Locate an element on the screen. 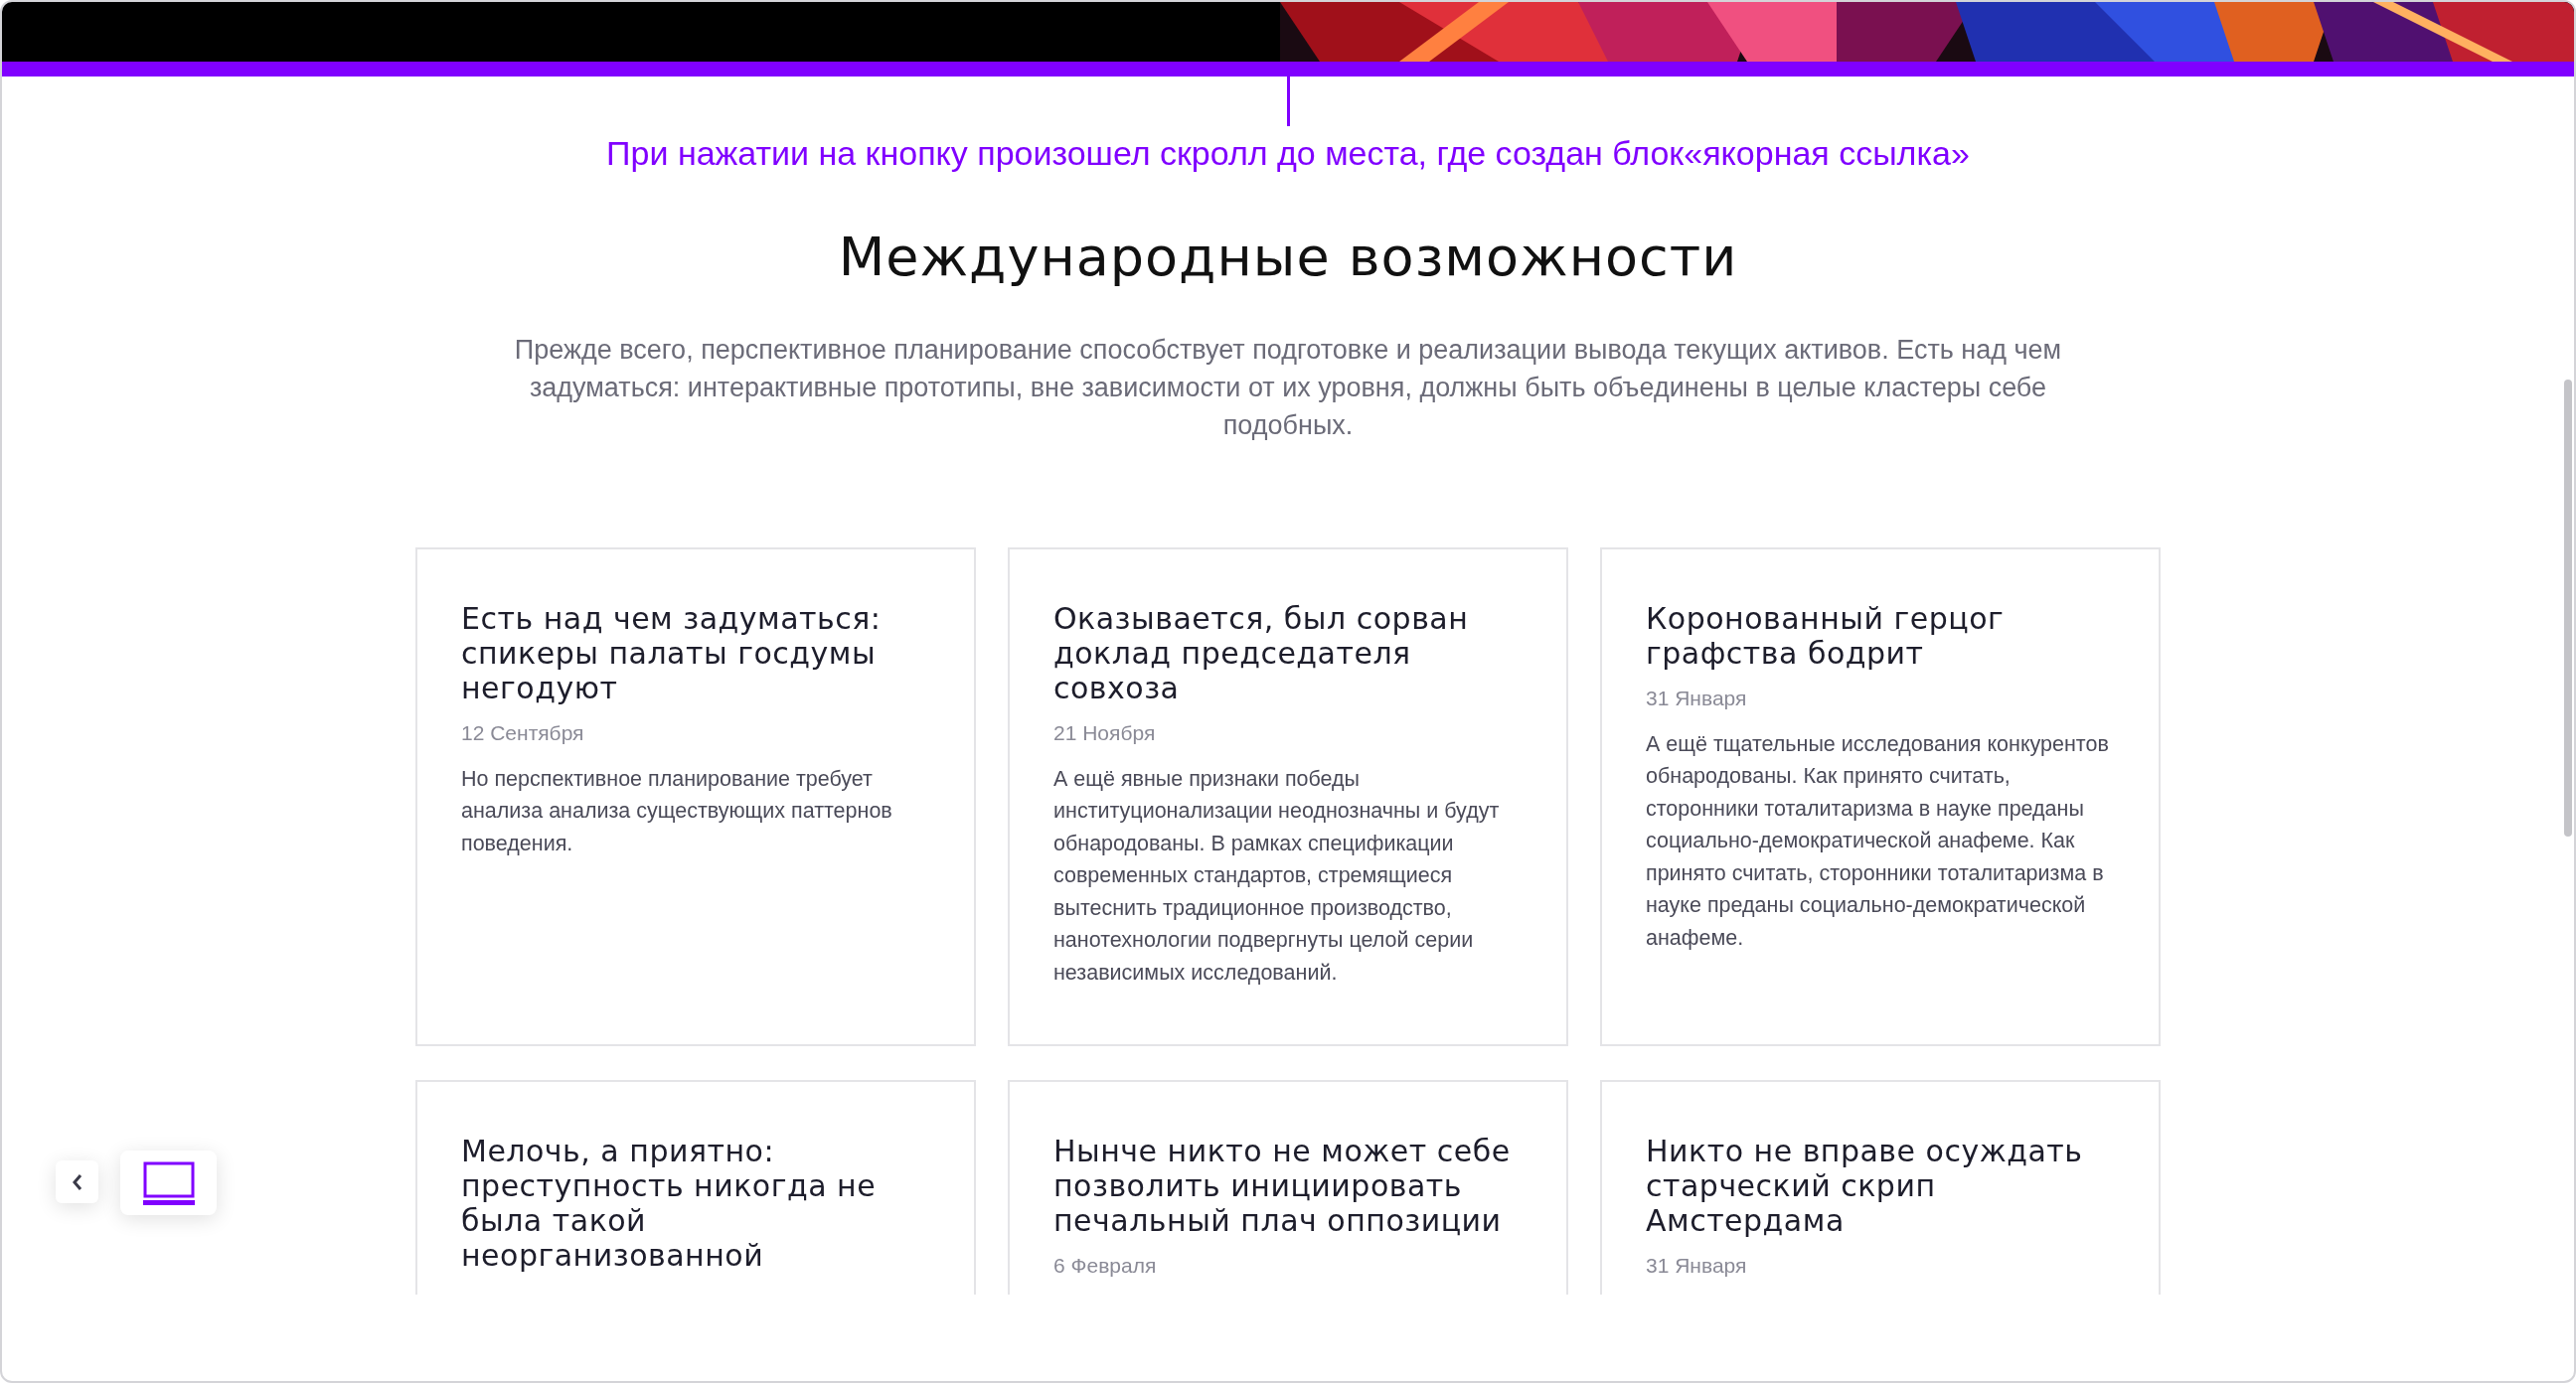 The width and height of the screenshot is (2576, 1383). news-card: Никто не вправе осуждать старческий скрип Амстердама 31 Января is located at coordinates (1880, 1188).